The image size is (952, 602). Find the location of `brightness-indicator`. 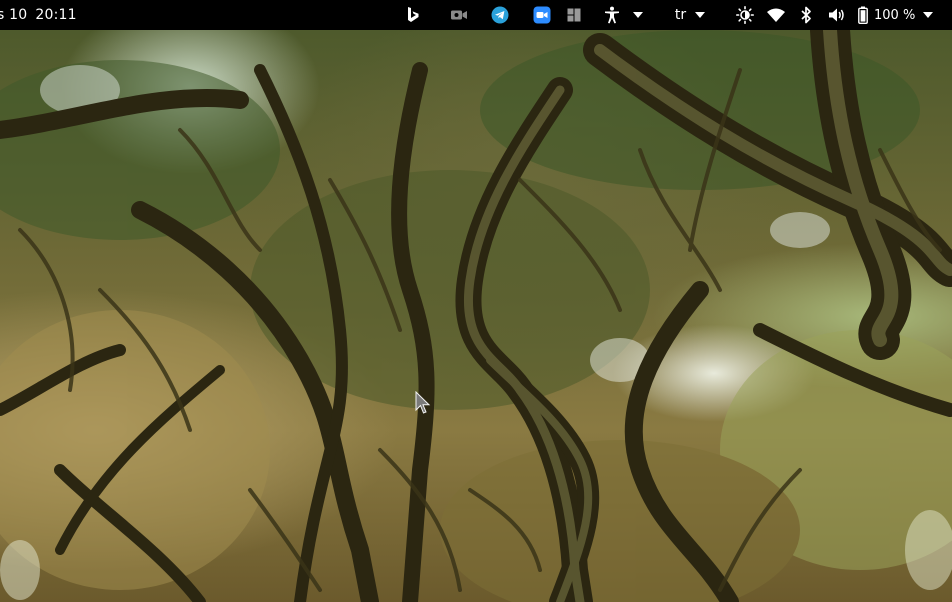

brightness-indicator is located at coordinates (745, 15).